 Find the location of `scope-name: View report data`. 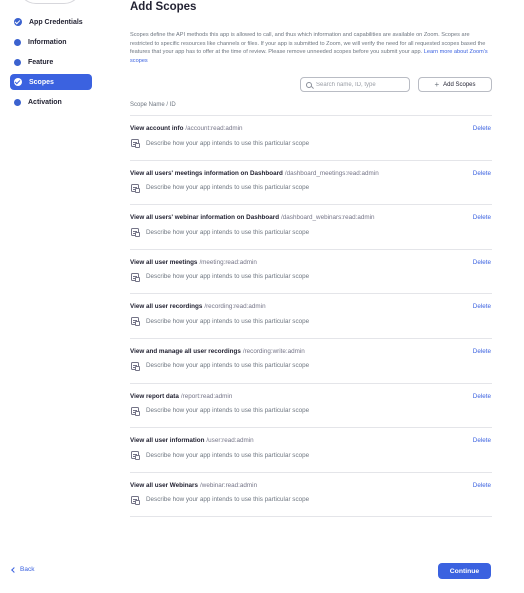

scope-name: View report data is located at coordinates (154, 396).